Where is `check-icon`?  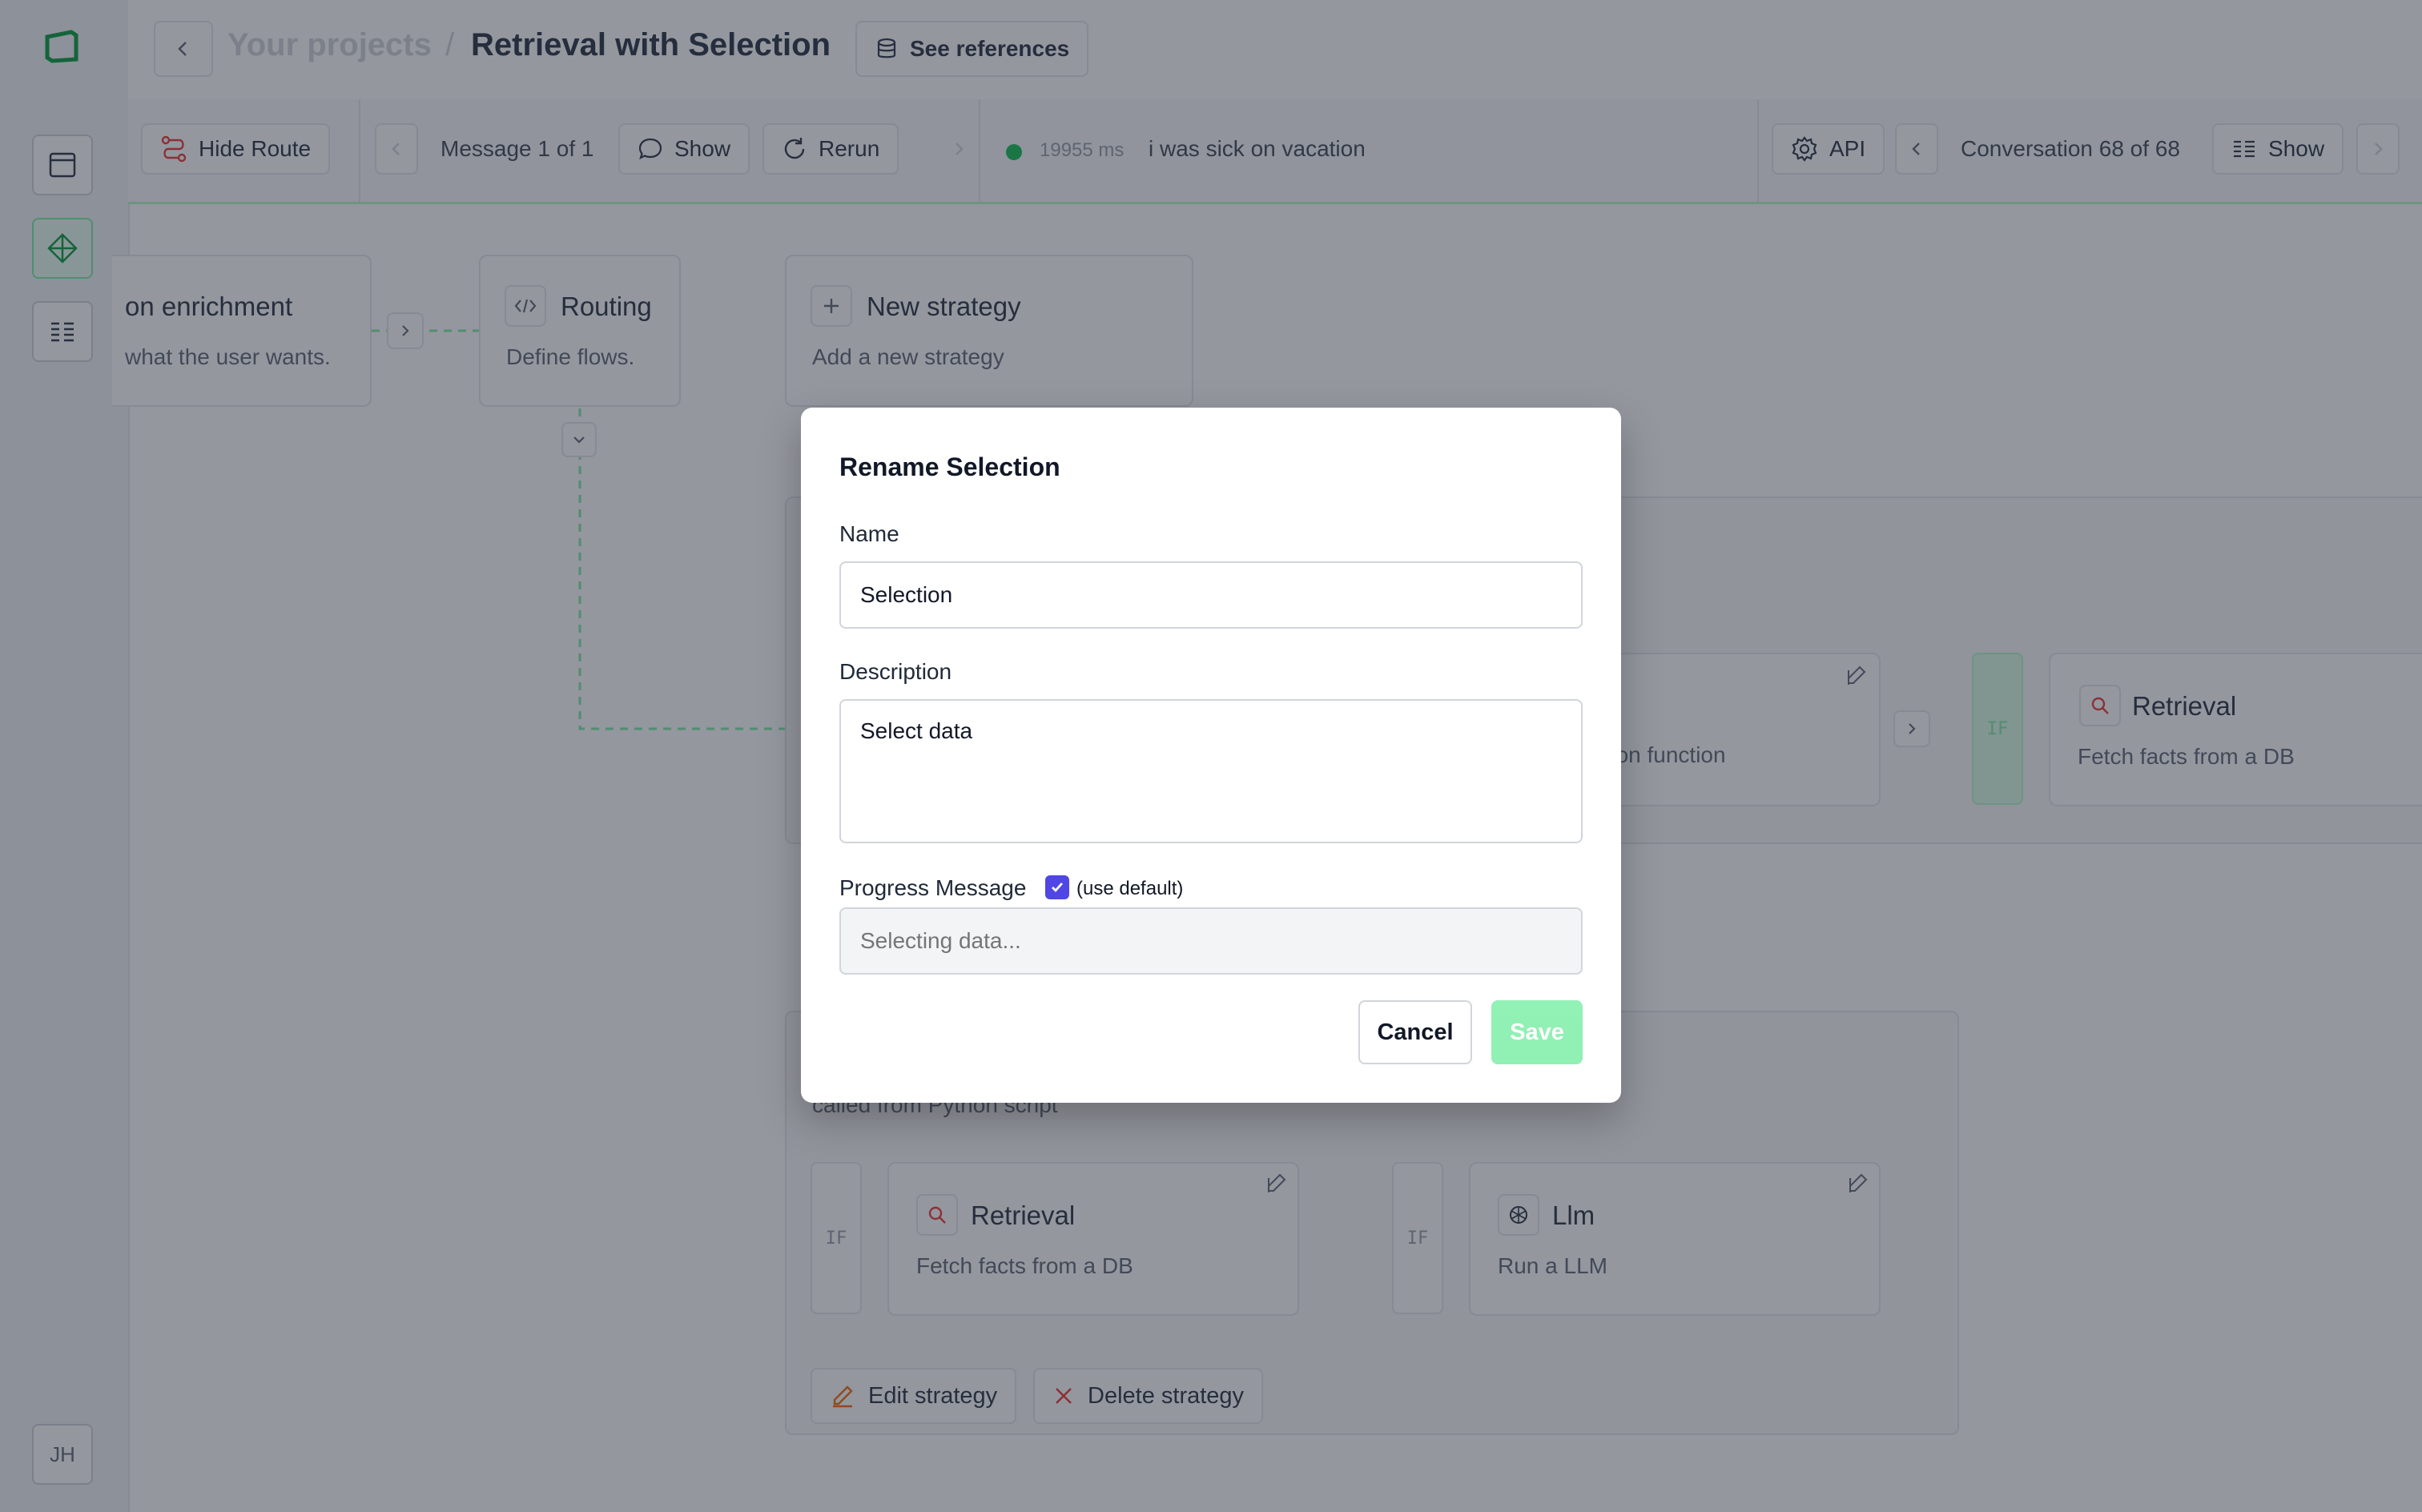
check-icon is located at coordinates (1058, 888).